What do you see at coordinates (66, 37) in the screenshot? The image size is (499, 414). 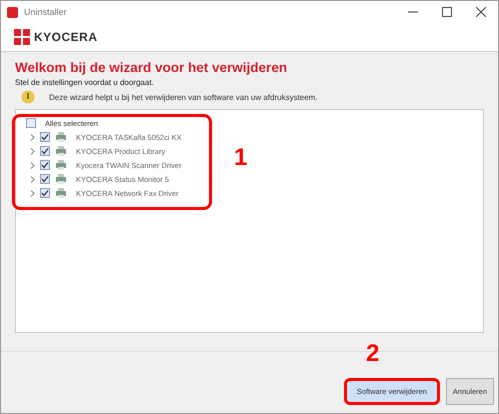 I see `logo-text: KYOCERA` at bounding box center [66, 37].